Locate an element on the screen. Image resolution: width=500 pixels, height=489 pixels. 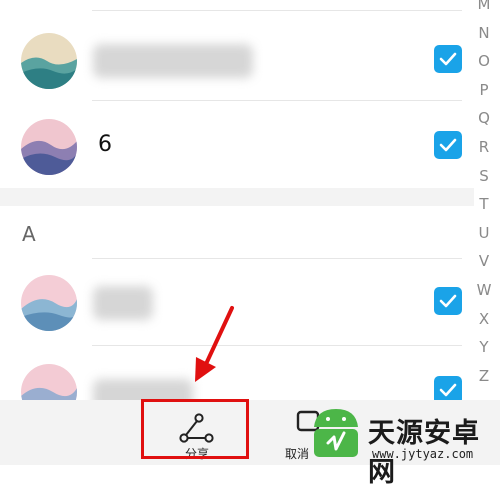
index-letter: W is located at coordinates (484, 290).